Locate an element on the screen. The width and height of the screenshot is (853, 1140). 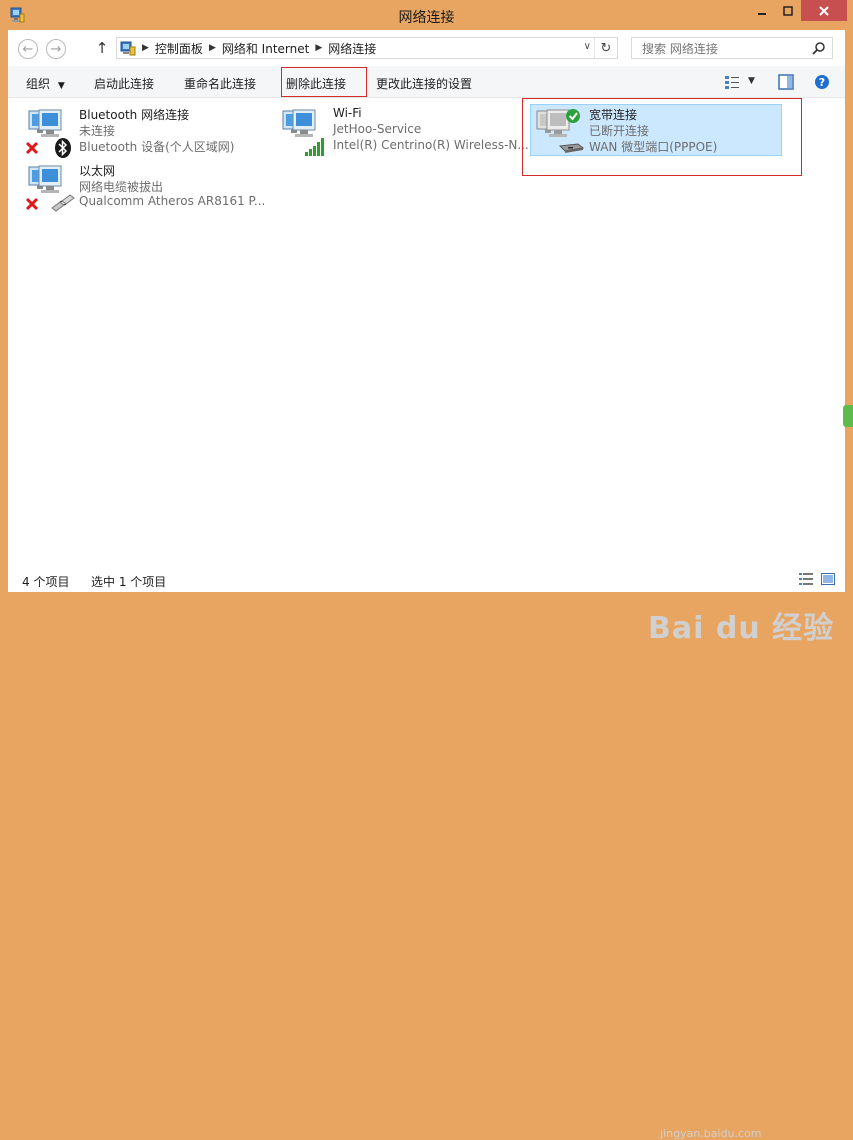
maximize-button is located at coordinates (788, 10).